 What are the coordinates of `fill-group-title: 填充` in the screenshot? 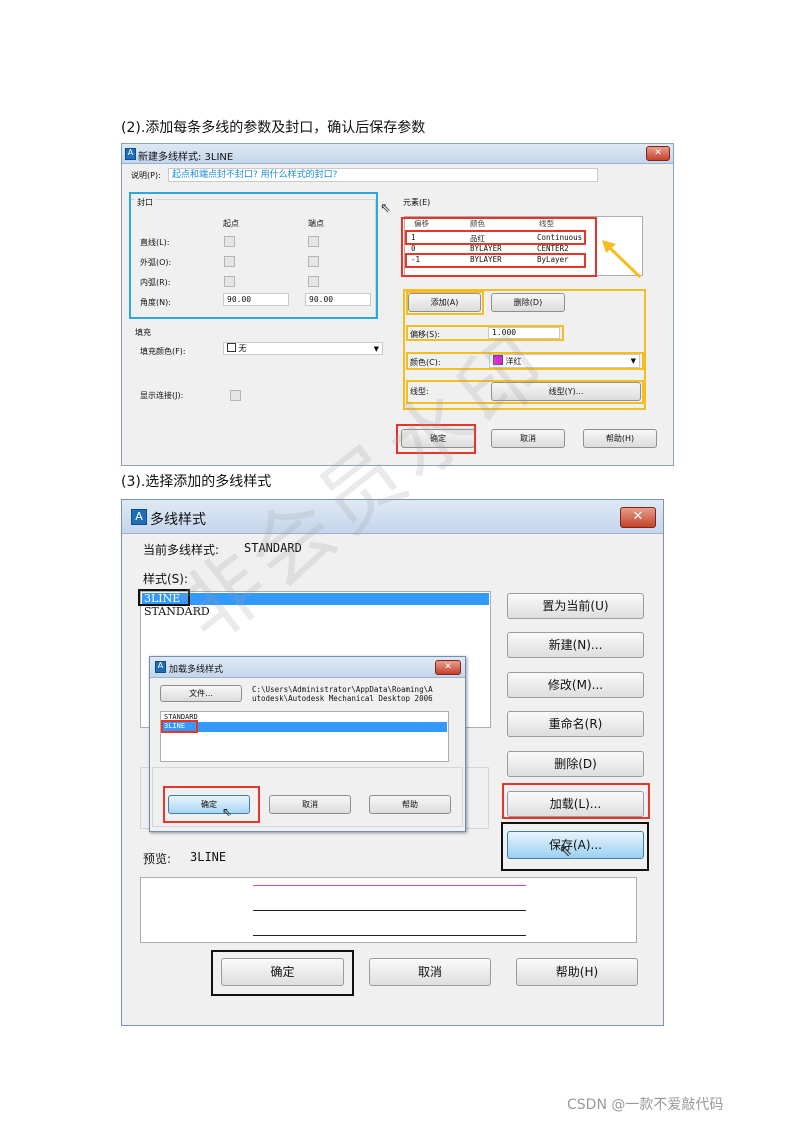 It's located at (143, 332).